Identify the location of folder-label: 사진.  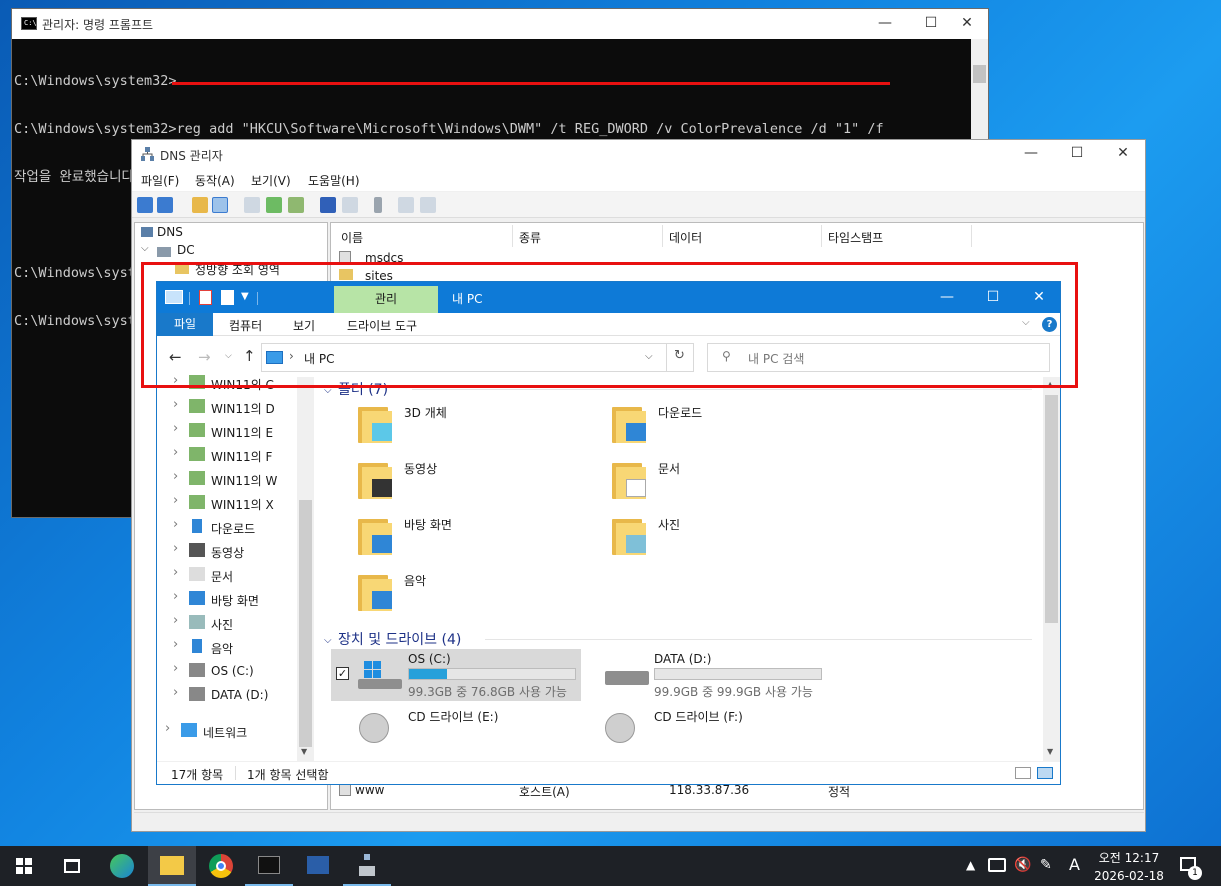
(669, 524).